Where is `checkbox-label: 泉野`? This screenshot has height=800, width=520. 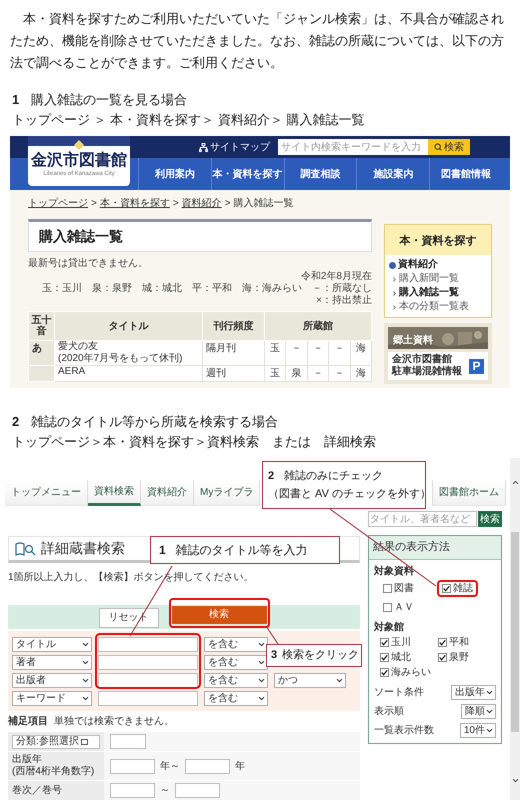 checkbox-label: 泉野 is located at coordinates (459, 657).